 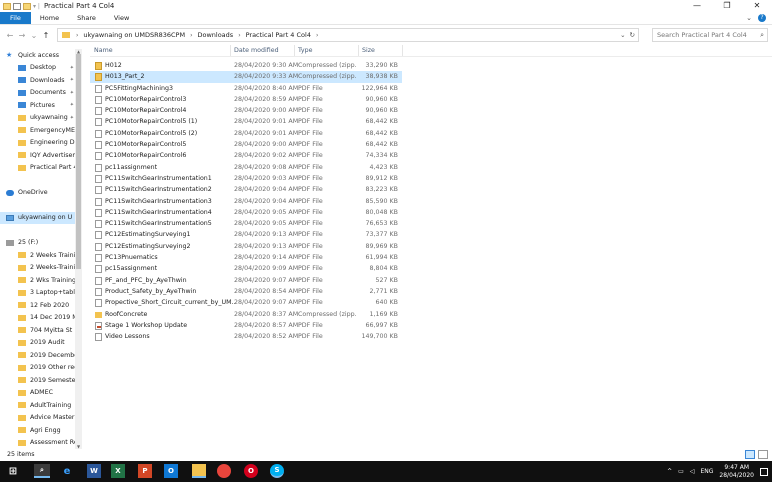 What do you see at coordinates (41, 343) in the screenshot?
I see `sidebar-item: 2019 Audit` at bounding box center [41, 343].